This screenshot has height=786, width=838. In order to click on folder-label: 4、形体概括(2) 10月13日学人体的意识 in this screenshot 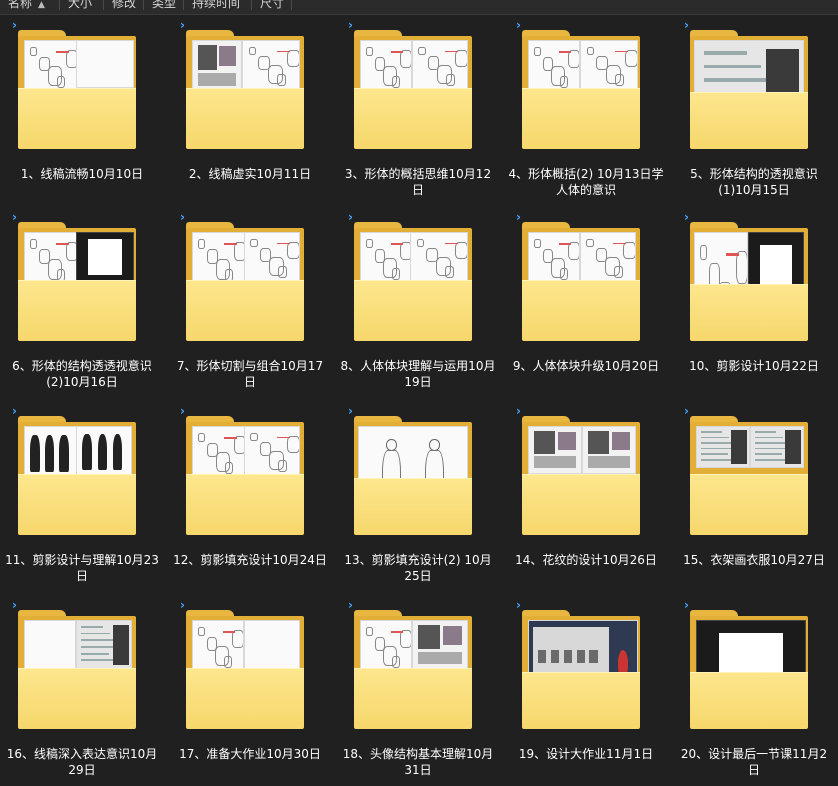, I will do `click(586, 182)`.